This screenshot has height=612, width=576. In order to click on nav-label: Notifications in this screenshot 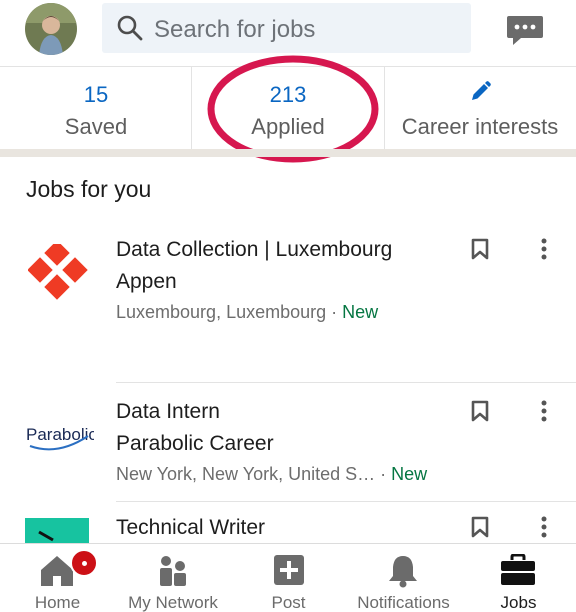, I will do `click(403, 602)`.